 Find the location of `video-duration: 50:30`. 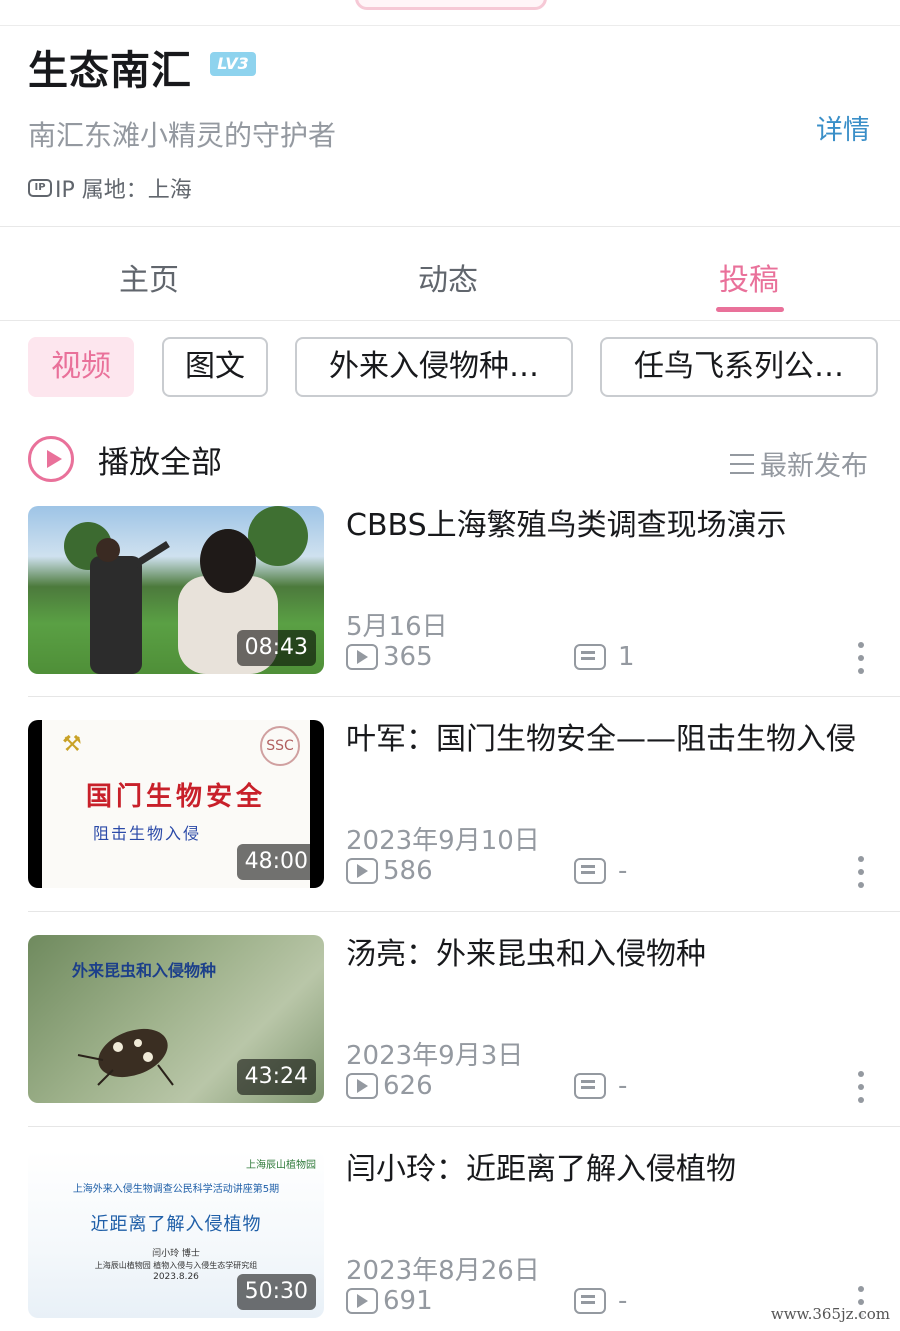

video-duration: 50:30 is located at coordinates (276, 1292).